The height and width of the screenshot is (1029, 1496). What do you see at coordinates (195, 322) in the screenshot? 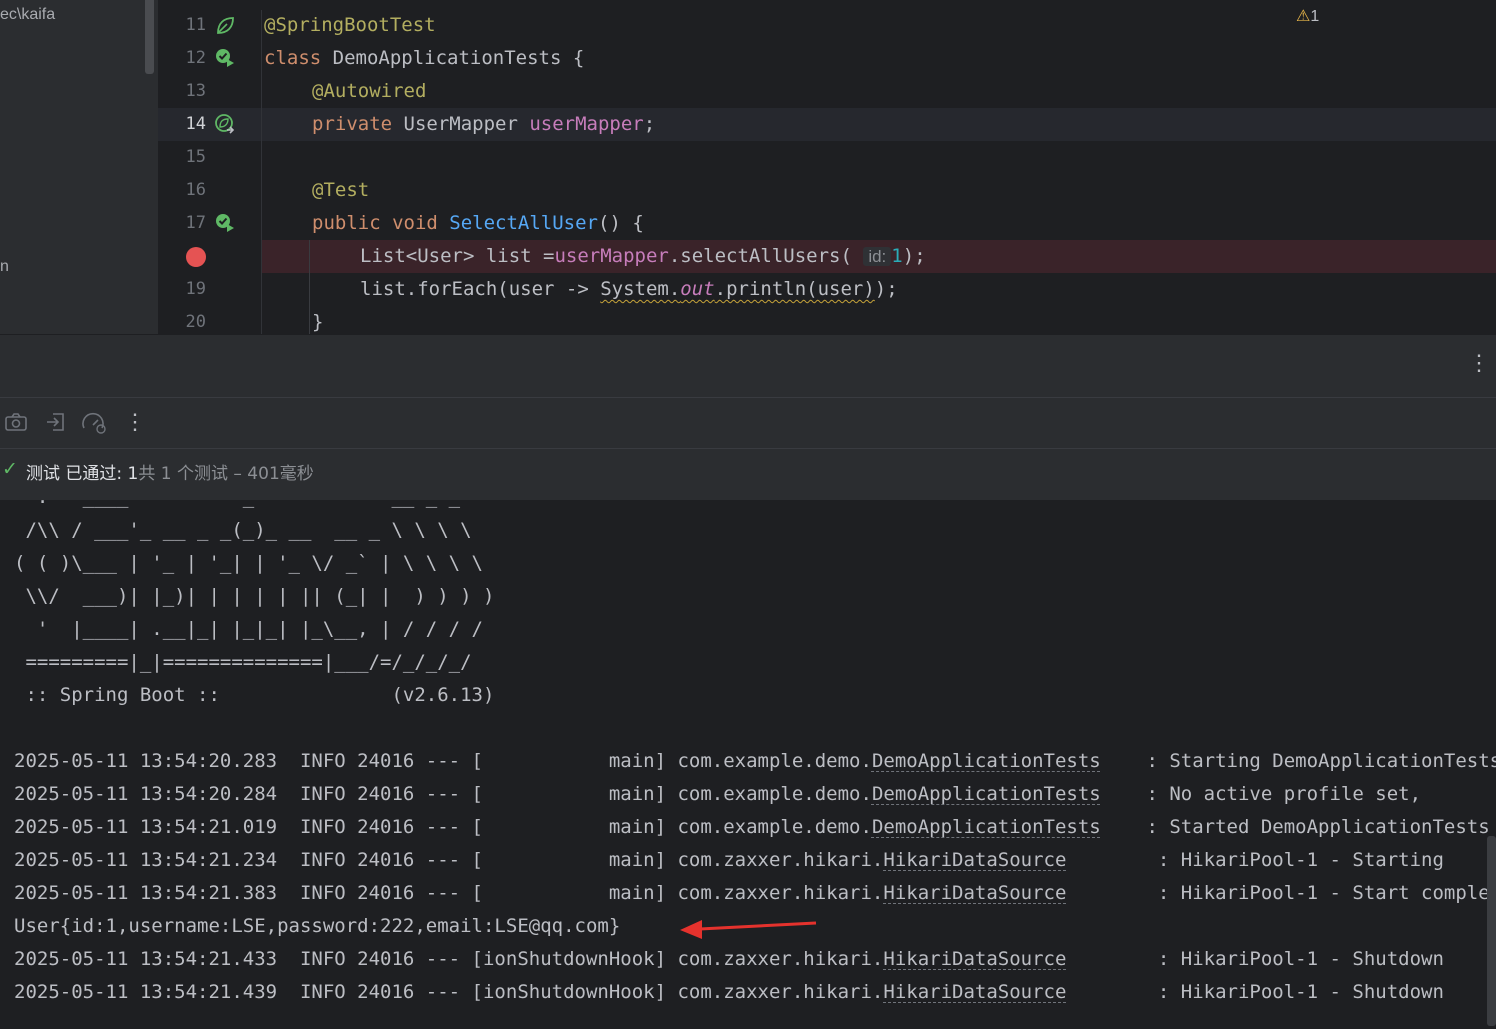
I see `line-number: 20` at bounding box center [195, 322].